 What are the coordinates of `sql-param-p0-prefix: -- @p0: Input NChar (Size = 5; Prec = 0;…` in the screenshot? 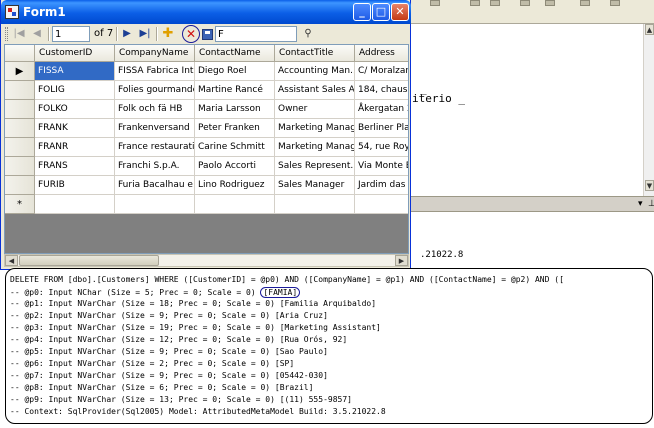 It's located at (135, 292).